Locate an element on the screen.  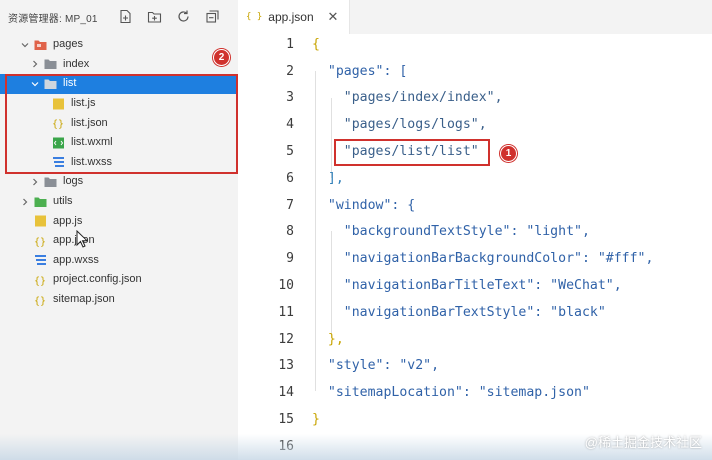
tree-item-logs: logs is located at coordinates (119, 182).